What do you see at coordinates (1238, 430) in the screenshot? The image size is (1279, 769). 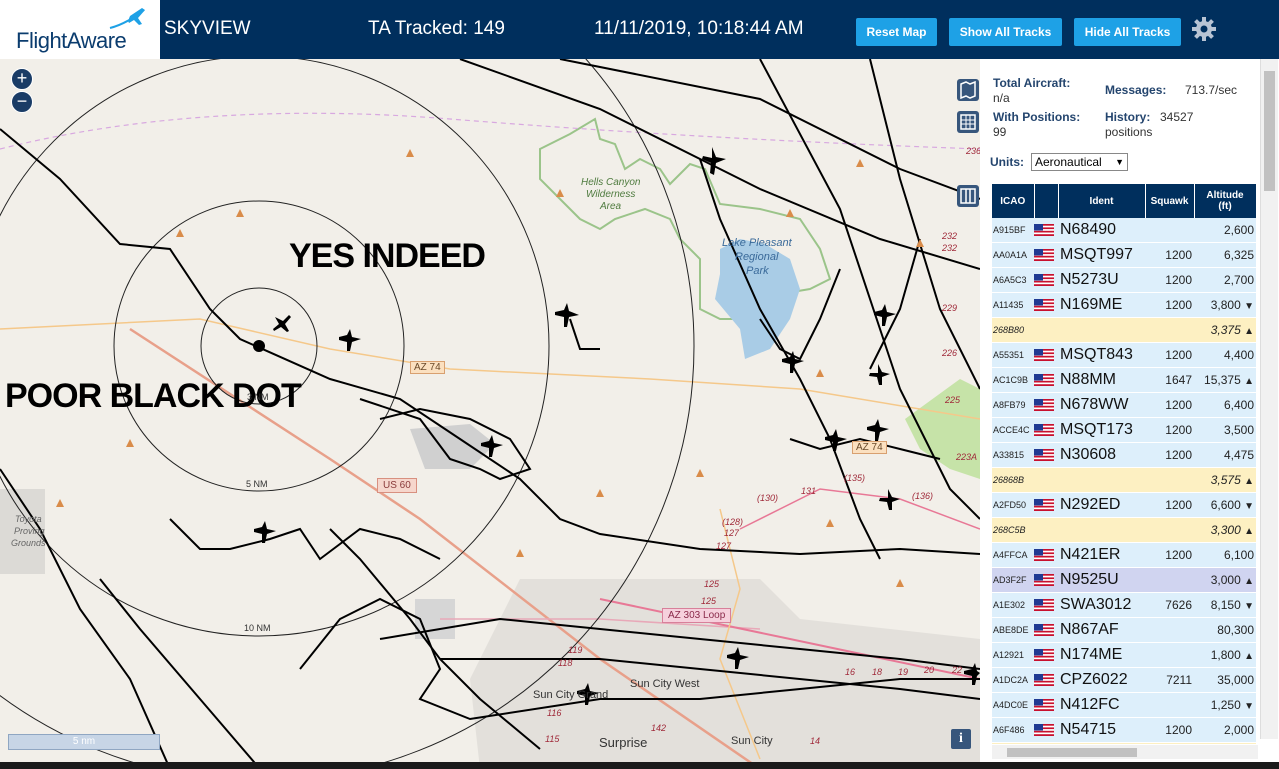 I see `altitude-value: 3,500` at bounding box center [1238, 430].